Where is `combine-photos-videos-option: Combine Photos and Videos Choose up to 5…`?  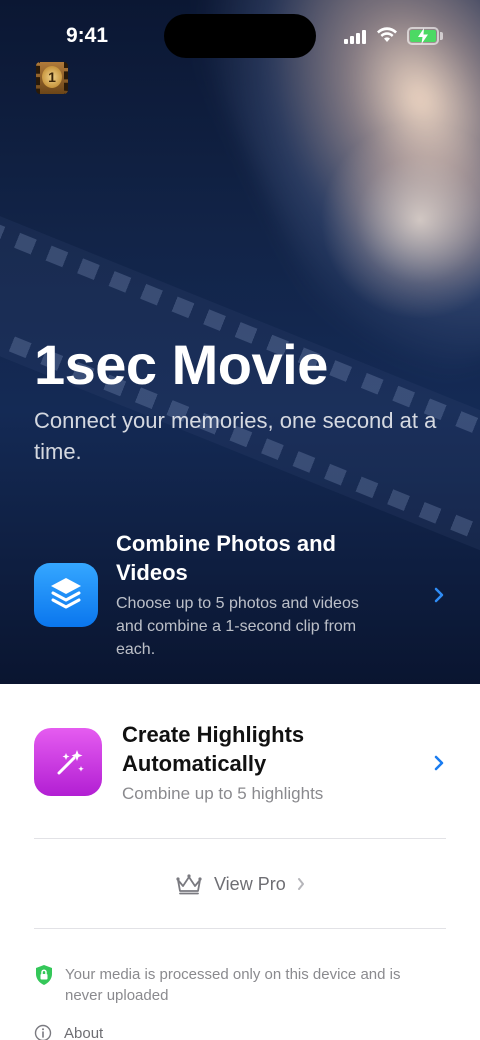
combine-photos-videos-option: Combine Photos and Videos Choose up to 5… is located at coordinates (240, 597).